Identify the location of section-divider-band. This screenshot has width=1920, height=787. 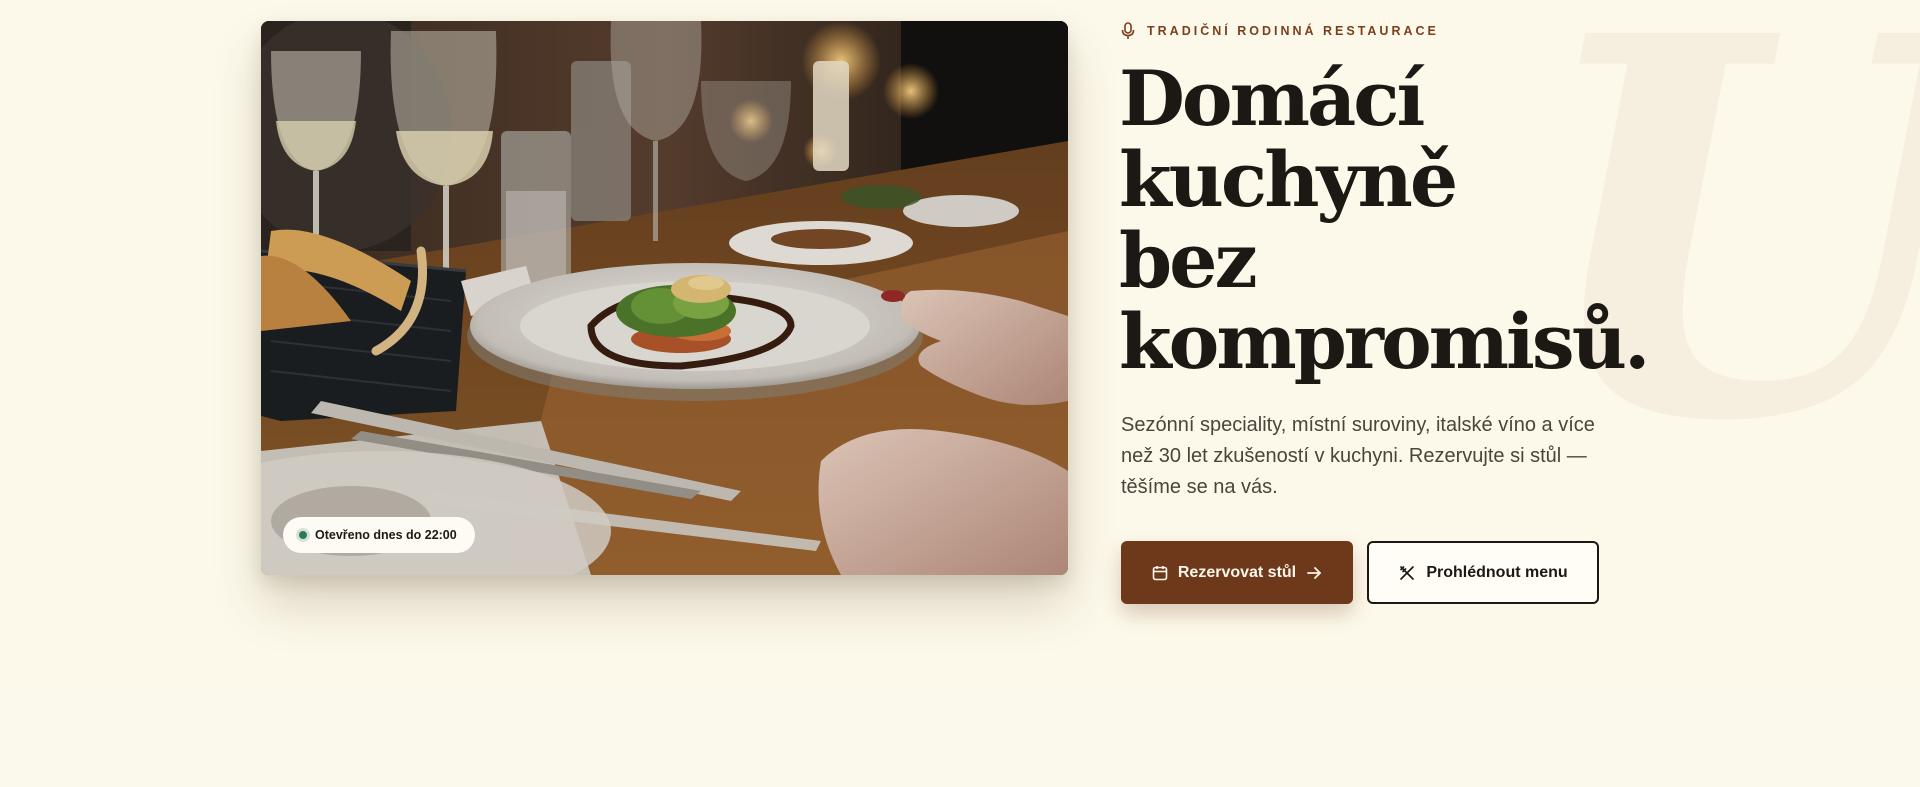
(960, 738).